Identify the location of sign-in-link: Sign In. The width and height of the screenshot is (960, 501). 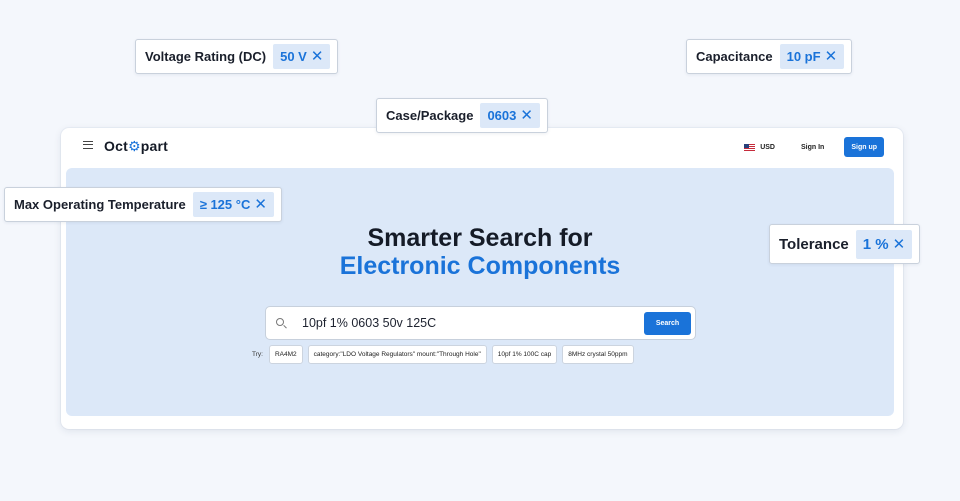
(812, 147).